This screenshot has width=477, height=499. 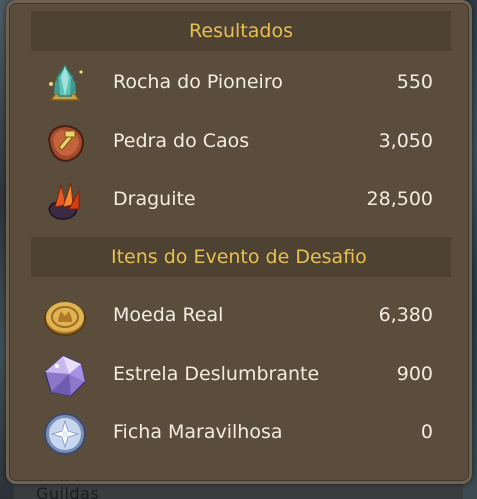 What do you see at coordinates (243, 201) in the screenshot?
I see `result-item-draguite: Draguite 28,500` at bounding box center [243, 201].